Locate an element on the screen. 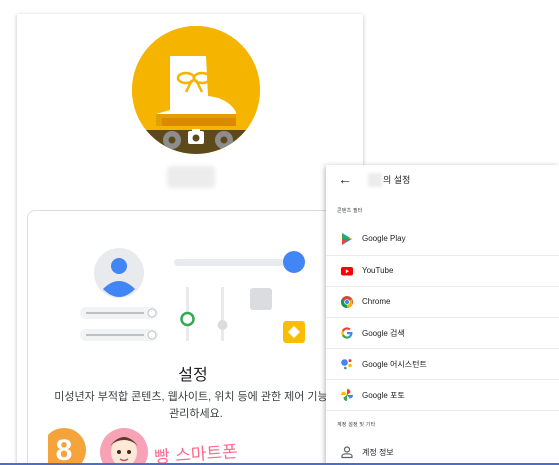 Image resolution: width=559 pixels, height=465 pixels. list-item-youtube: YouTube is located at coordinates (442, 270).